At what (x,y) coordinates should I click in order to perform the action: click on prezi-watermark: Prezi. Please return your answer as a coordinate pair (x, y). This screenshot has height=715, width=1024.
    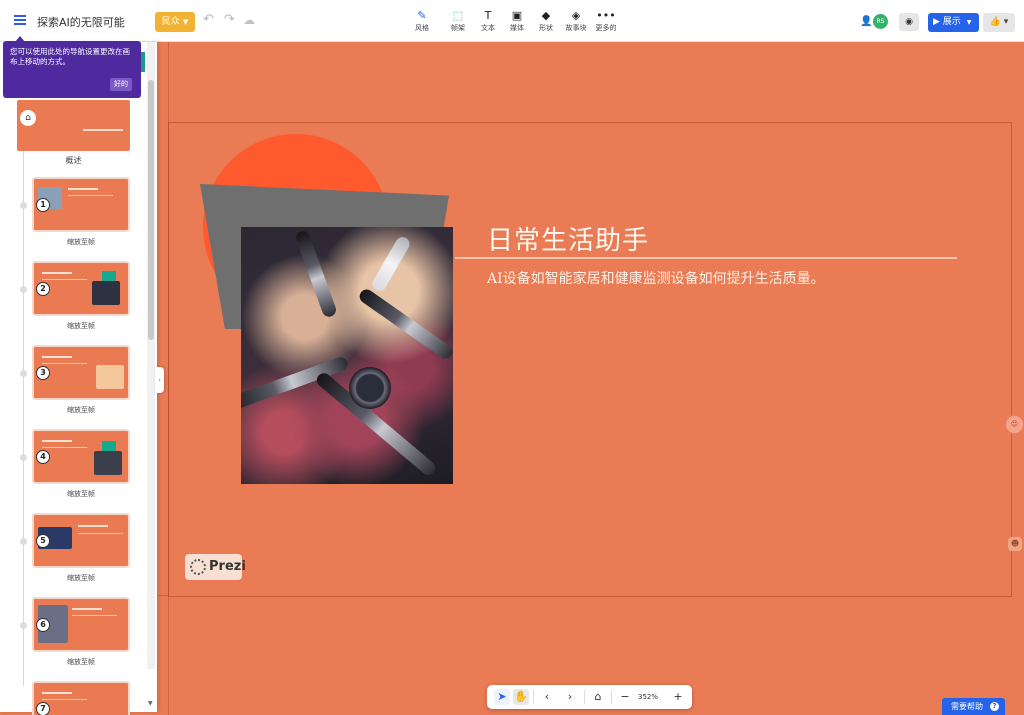
    Looking at the image, I should click on (215, 567).